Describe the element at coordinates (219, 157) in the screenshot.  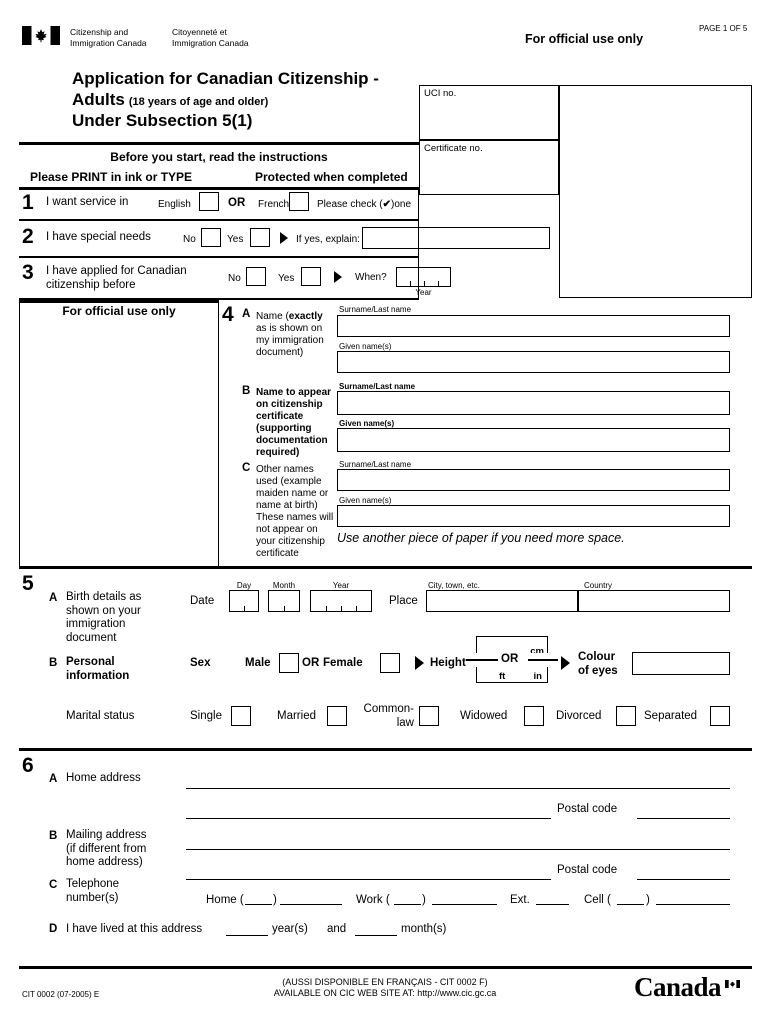
I see `before-you-start-note: Before you start, read the instructions` at that location.